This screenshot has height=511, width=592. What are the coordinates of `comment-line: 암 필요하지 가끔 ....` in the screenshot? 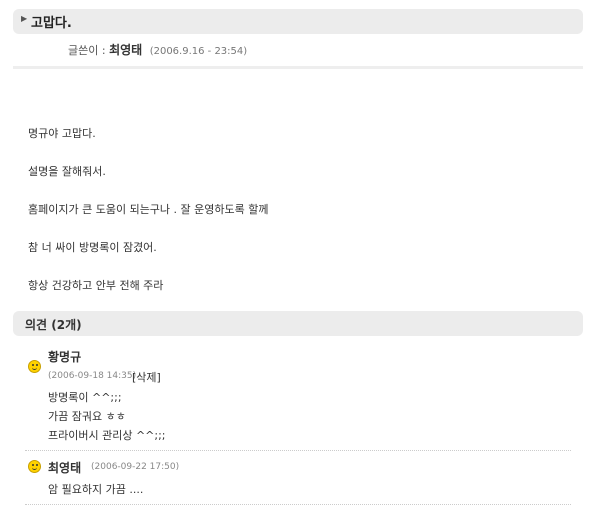 It's located at (96, 489).